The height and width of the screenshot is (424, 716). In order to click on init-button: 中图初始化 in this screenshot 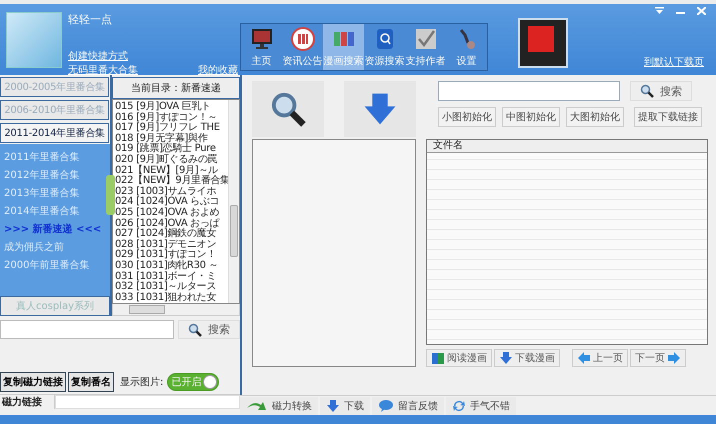, I will do `click(531, 117)`.